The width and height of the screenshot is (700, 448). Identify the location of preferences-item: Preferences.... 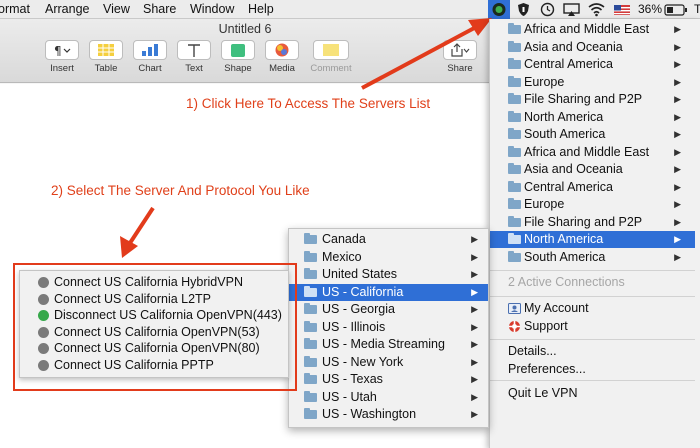
(592, 369).